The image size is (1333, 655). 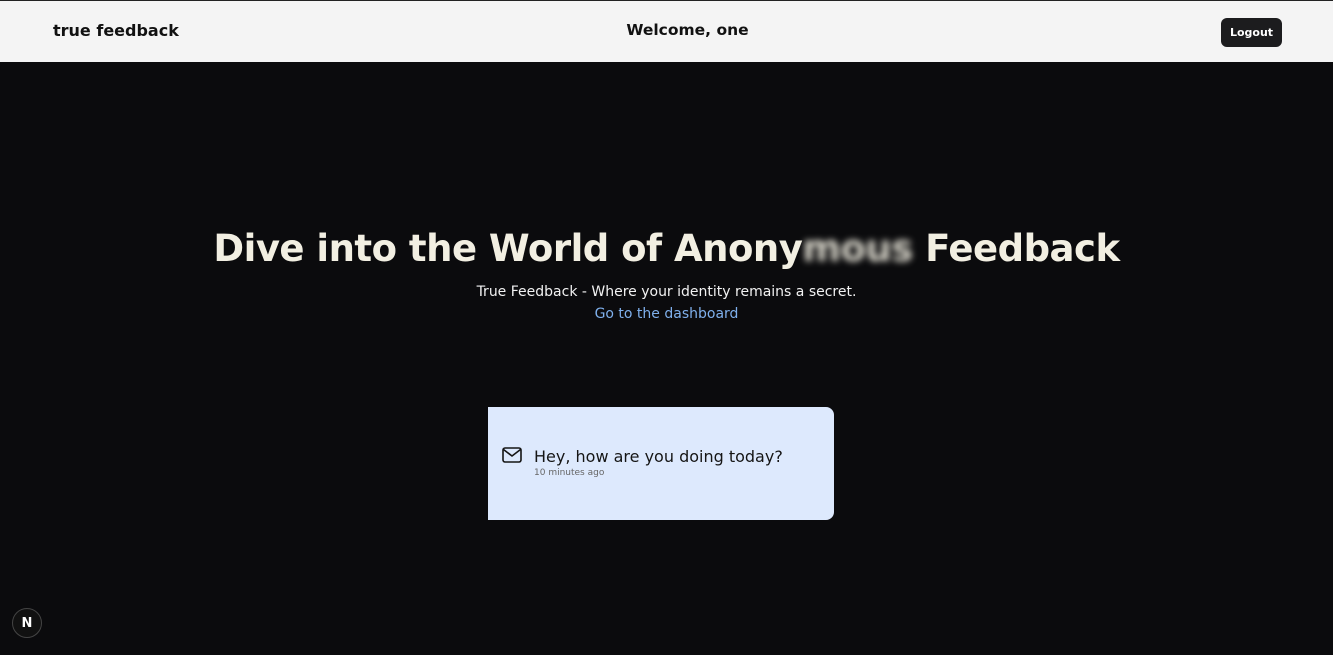 I want to click on dashboard-link: Go to the dashboard, so click(x=666, y=314).